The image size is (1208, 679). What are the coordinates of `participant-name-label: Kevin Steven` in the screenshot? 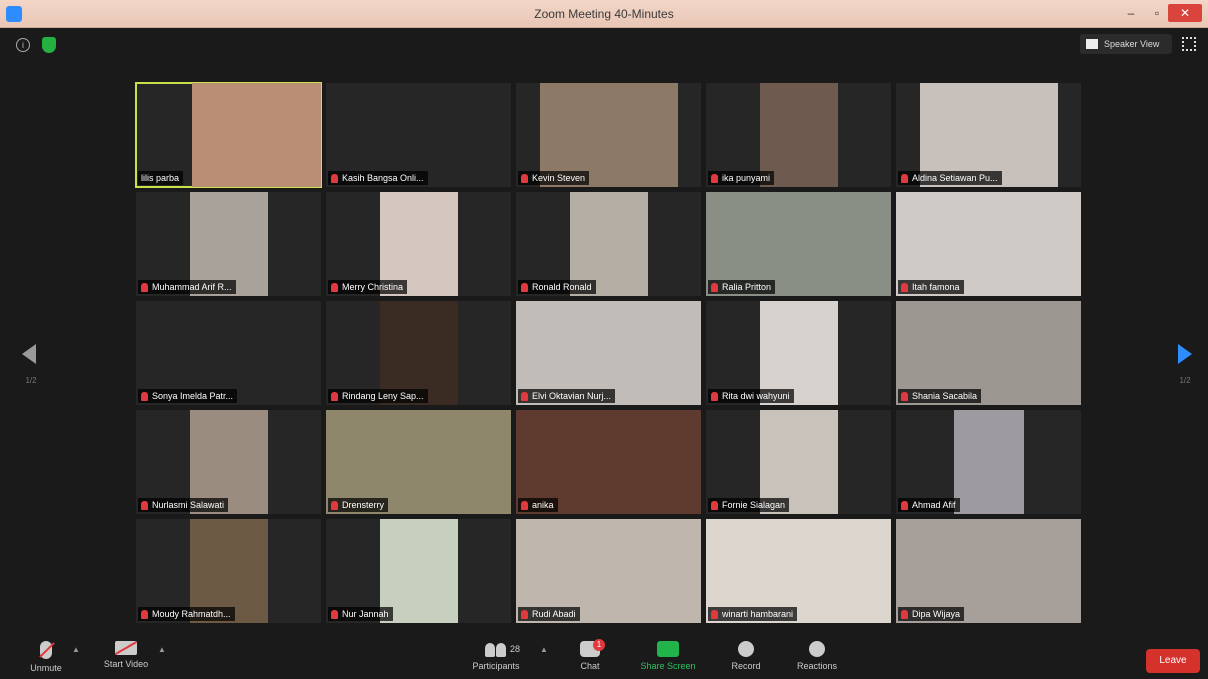 It's located at (554, 178).